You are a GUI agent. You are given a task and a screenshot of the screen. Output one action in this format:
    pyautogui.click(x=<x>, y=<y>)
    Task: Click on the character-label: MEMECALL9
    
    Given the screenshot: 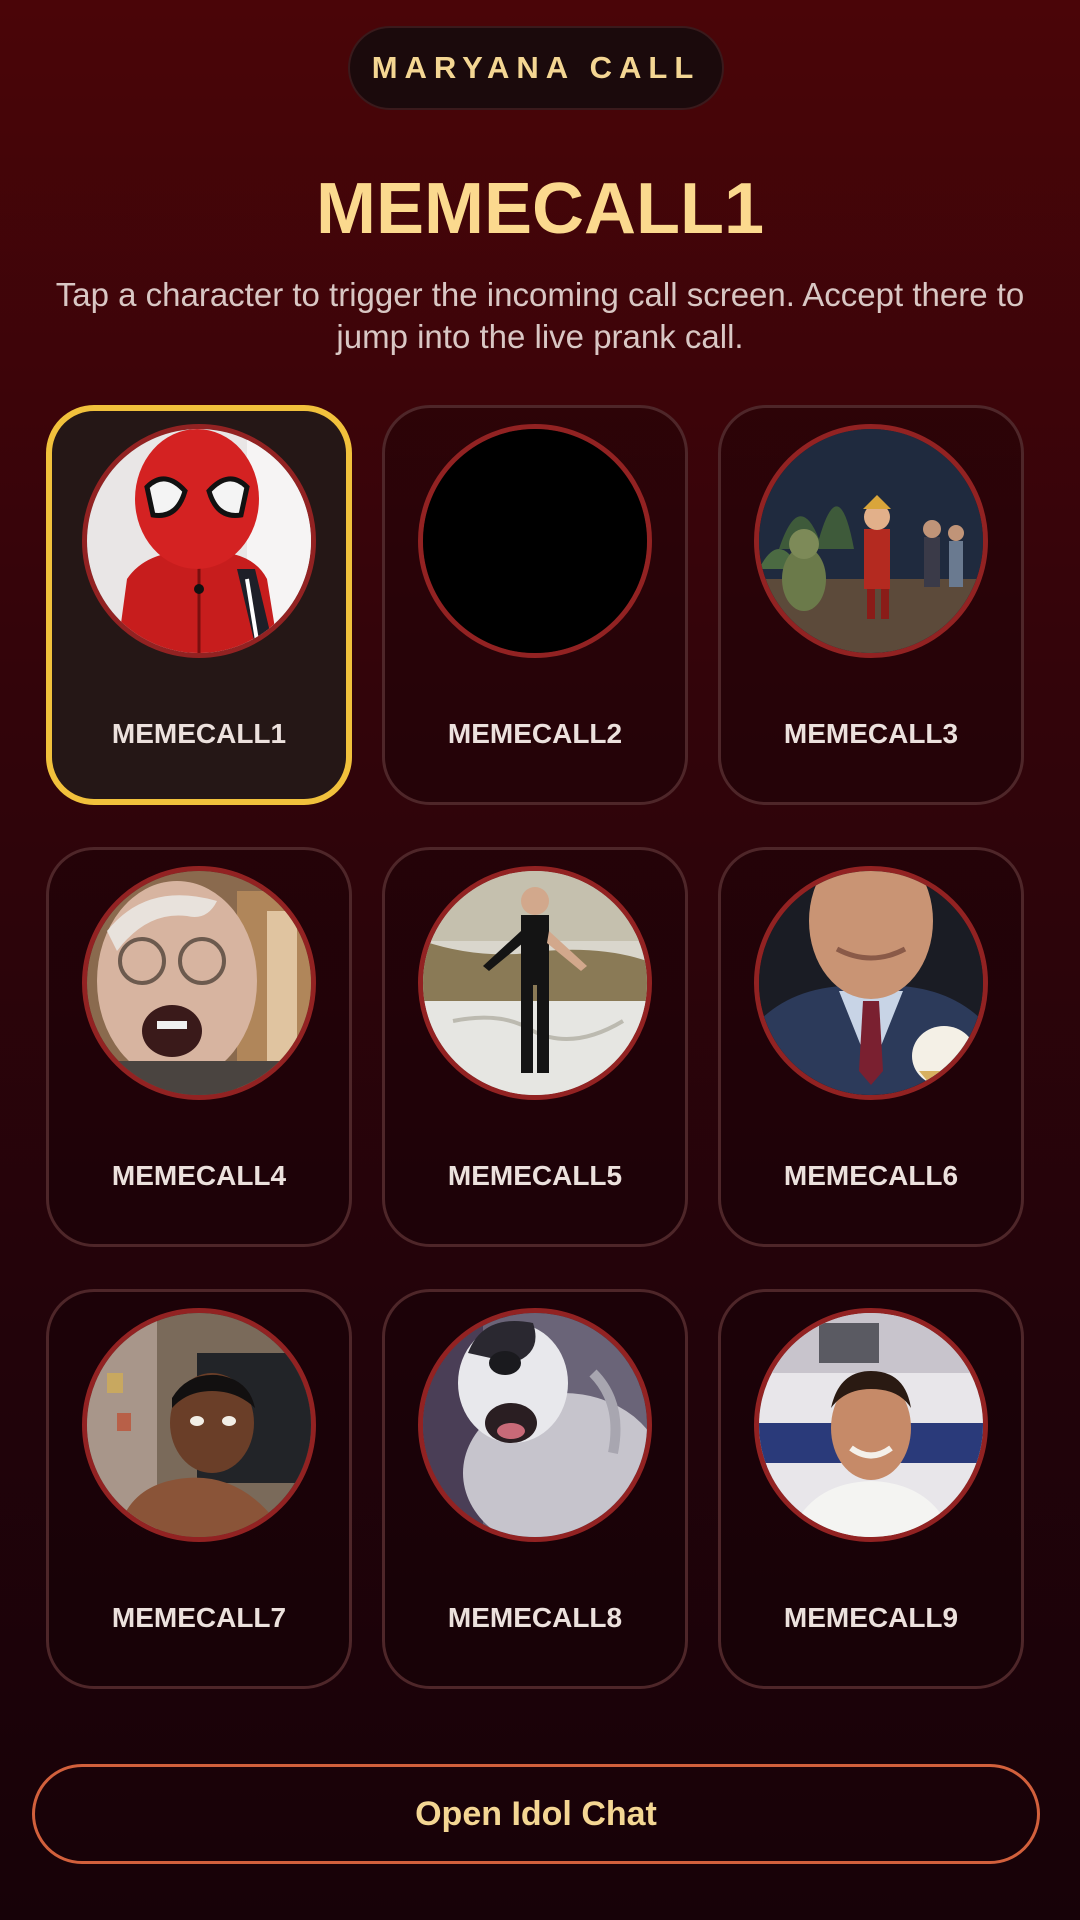 What is the action you would take?
    pyautogui.click(x=871, y=1617)
    